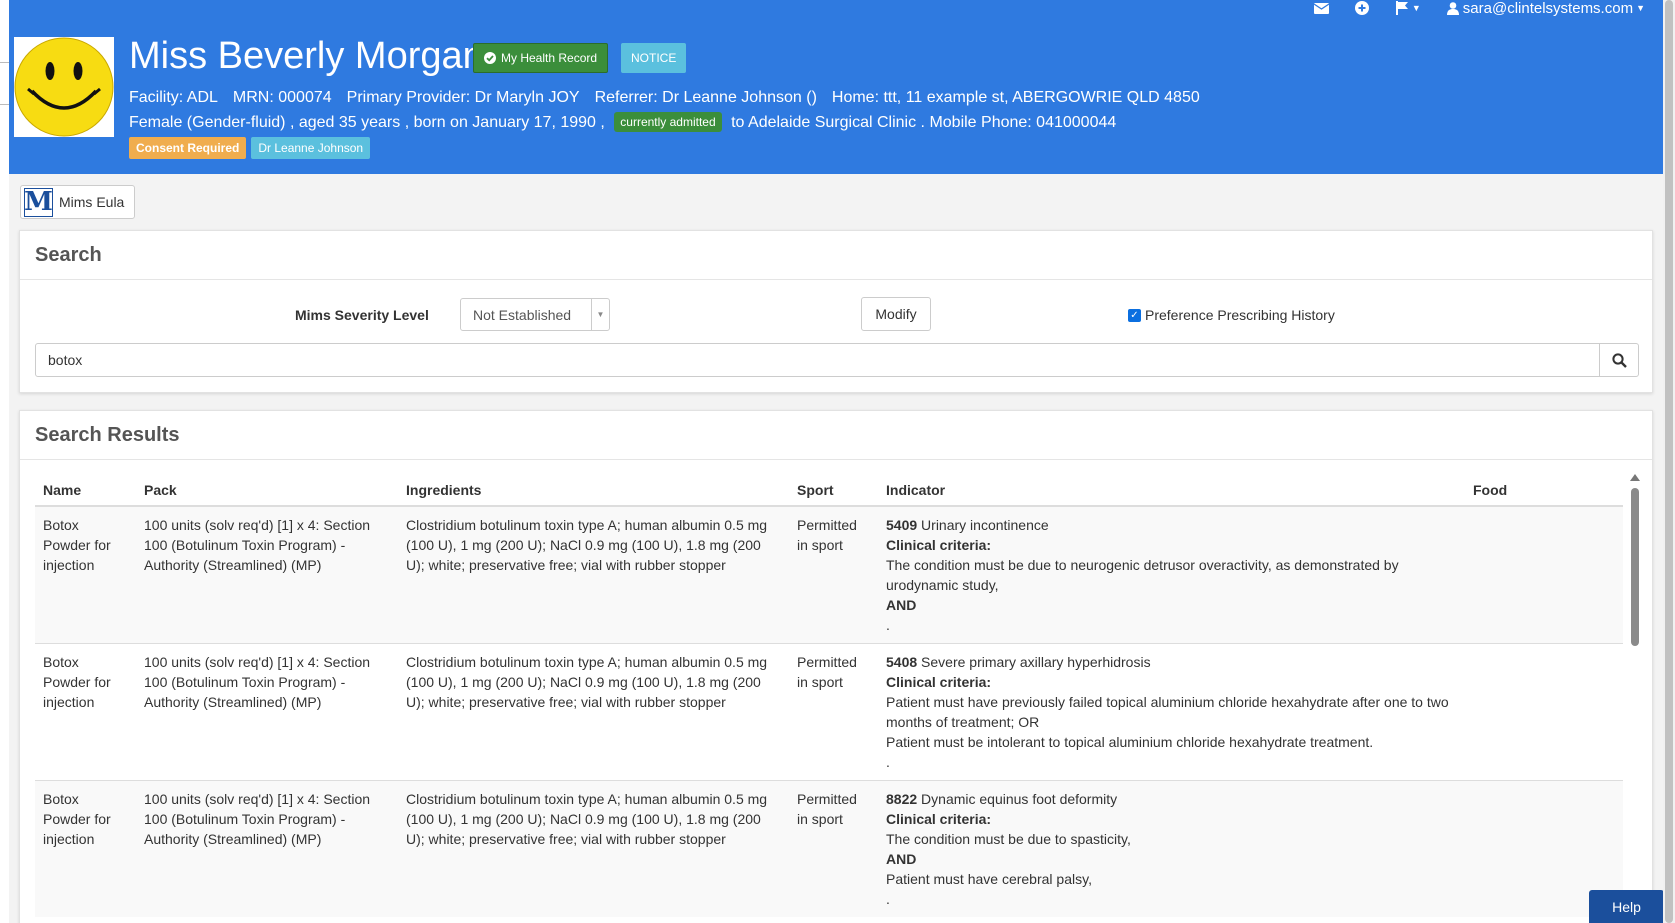 The height and width of the screenshot is (923, 1675). What do you see at coordinates (38, 202) in the screenshot?
I see `mims-logo-icon: M` at bounding box center [38, 202].